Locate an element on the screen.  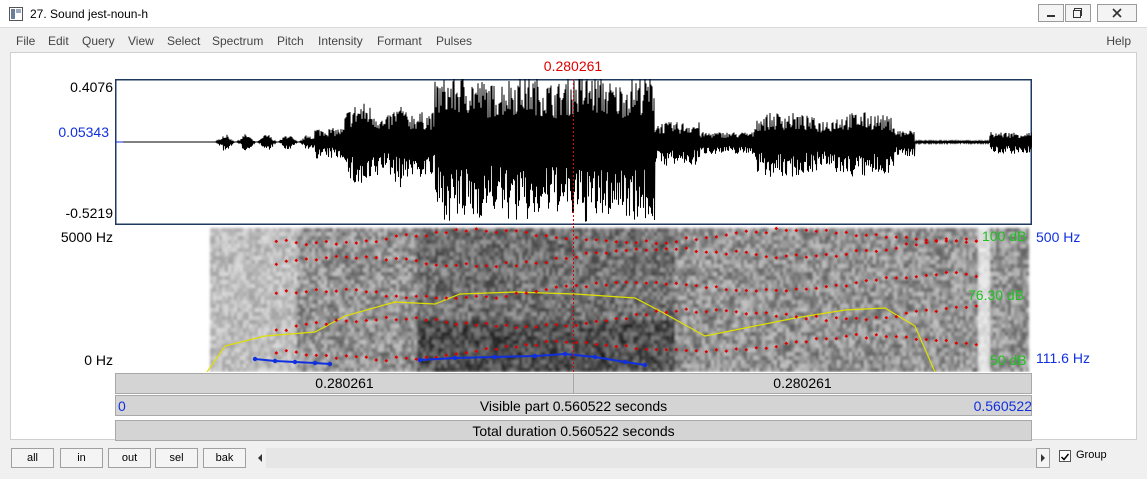
scroll-right-button is located at coordinates (1043, 458).